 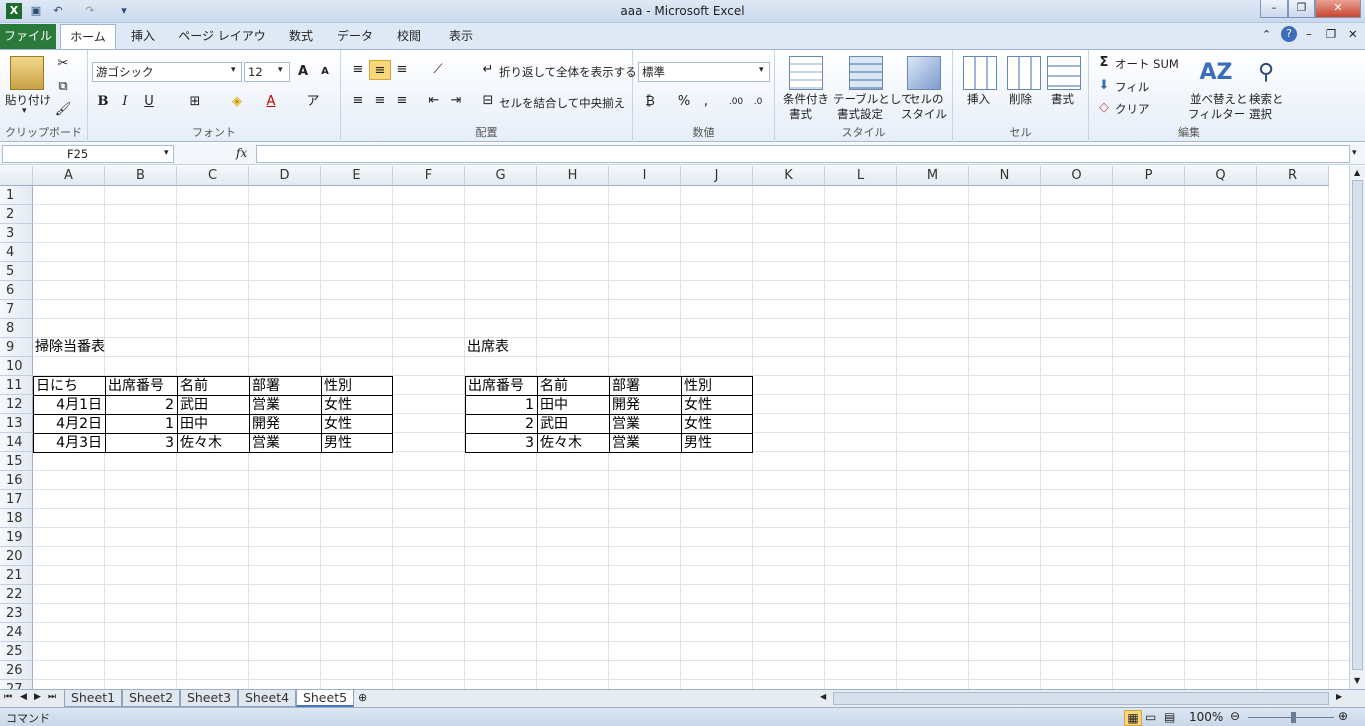 What do you see at coordinates (1104, 108) in the screenshot?
I see `clear-icon: ◇` at bounding box center [1104, 108].